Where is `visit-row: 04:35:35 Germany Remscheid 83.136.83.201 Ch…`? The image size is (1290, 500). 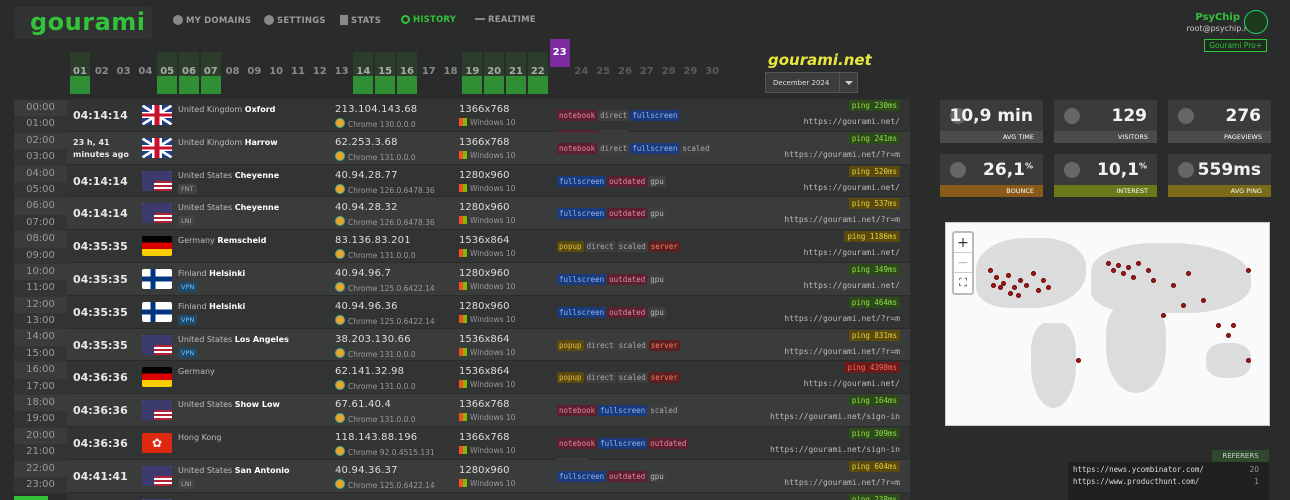 visit-row: 04:35:35 Germany Remscheid 83.136.83.201 Ch… is located at coordinates (488, 246).